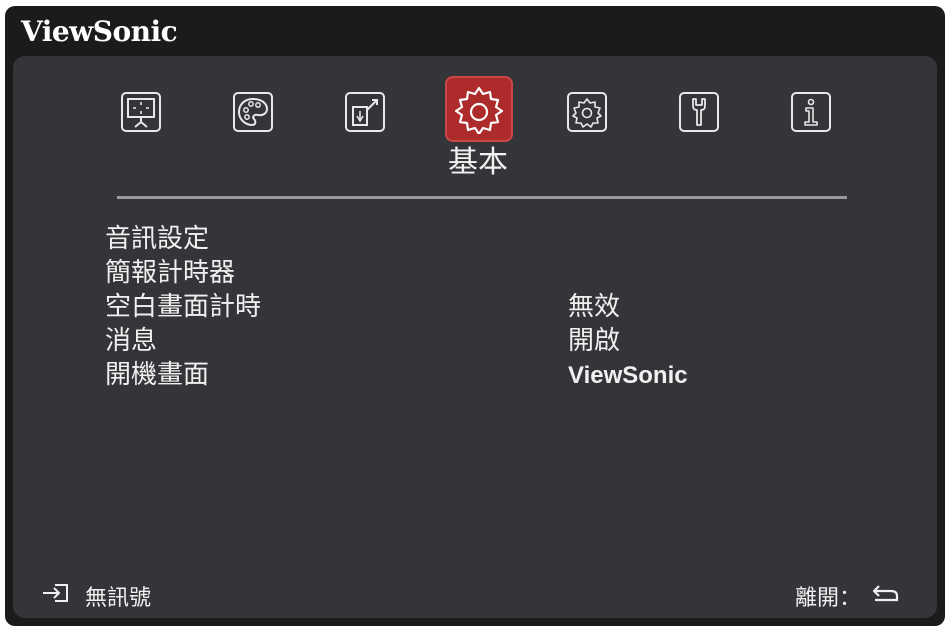 The width and height of the screenshot is (951, 631). I want to click on display-icon, so click(141, 112).